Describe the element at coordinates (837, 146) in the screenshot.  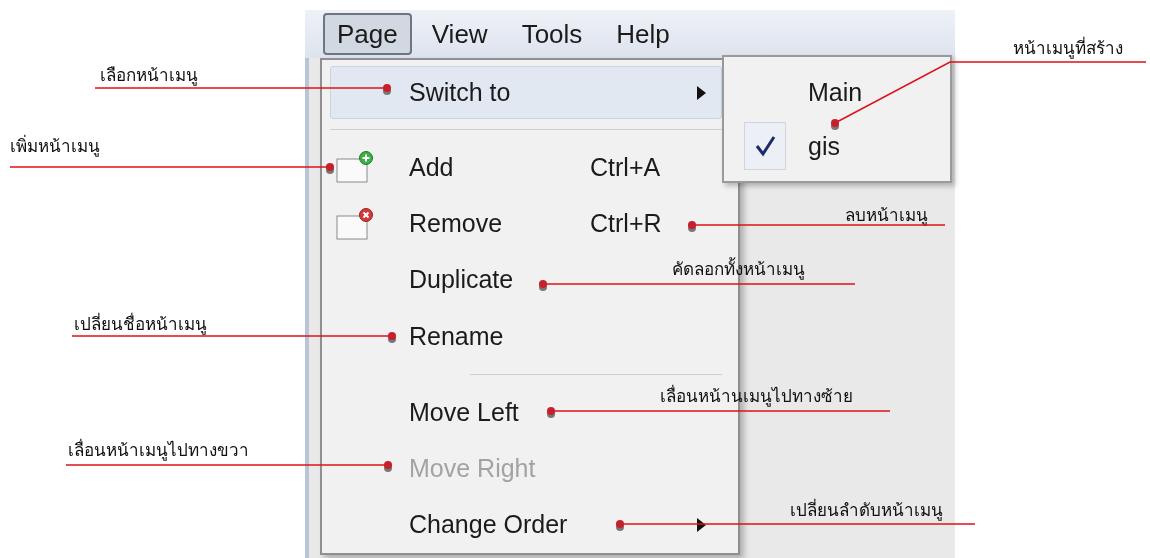
I see `submenu-item: gis` at that location.